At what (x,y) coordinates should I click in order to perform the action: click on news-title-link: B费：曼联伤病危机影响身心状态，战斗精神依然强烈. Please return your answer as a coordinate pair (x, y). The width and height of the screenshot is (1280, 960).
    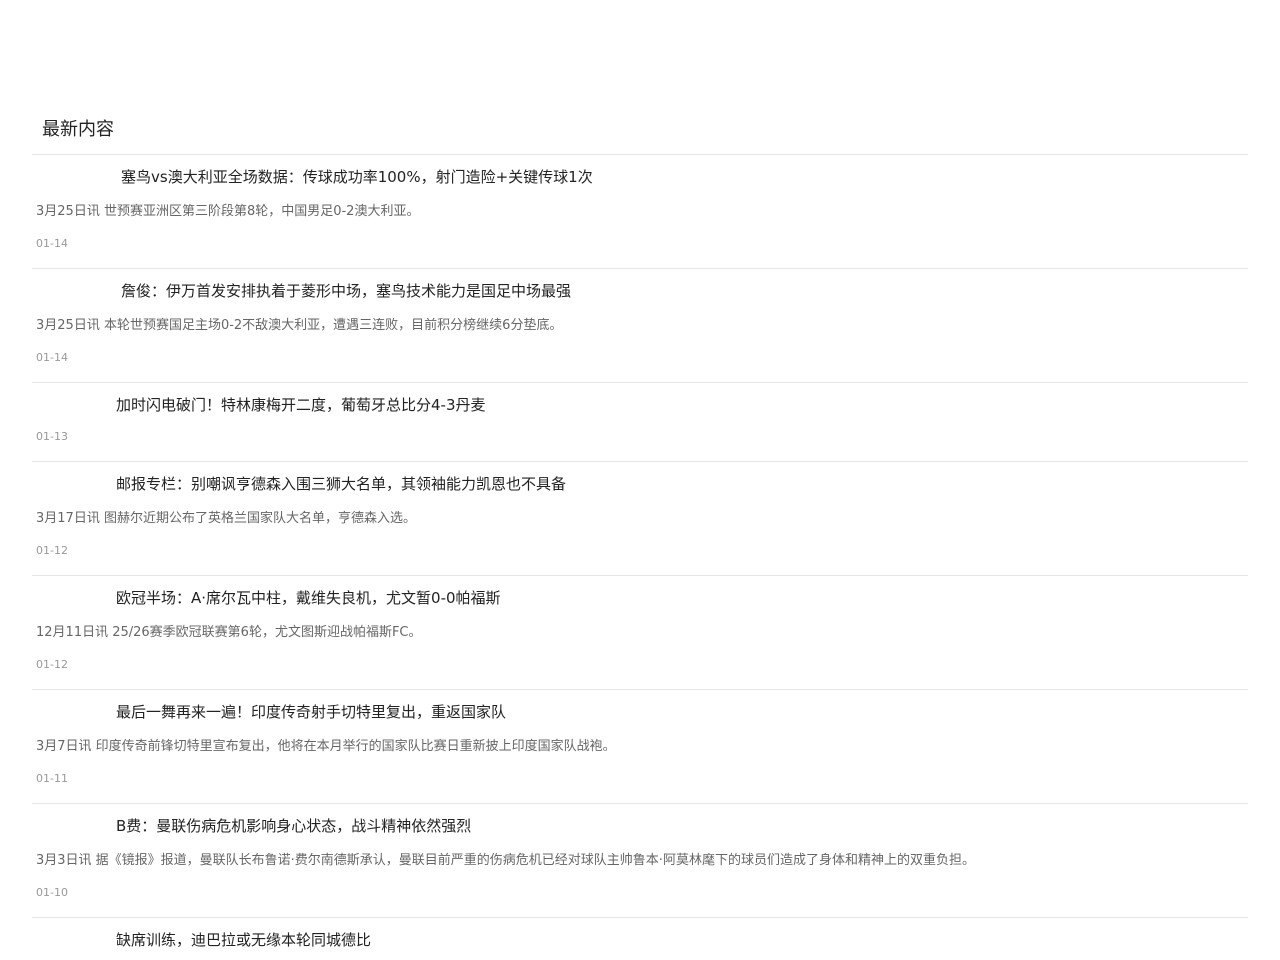
    Looking at the image, I should click on (293, 826).